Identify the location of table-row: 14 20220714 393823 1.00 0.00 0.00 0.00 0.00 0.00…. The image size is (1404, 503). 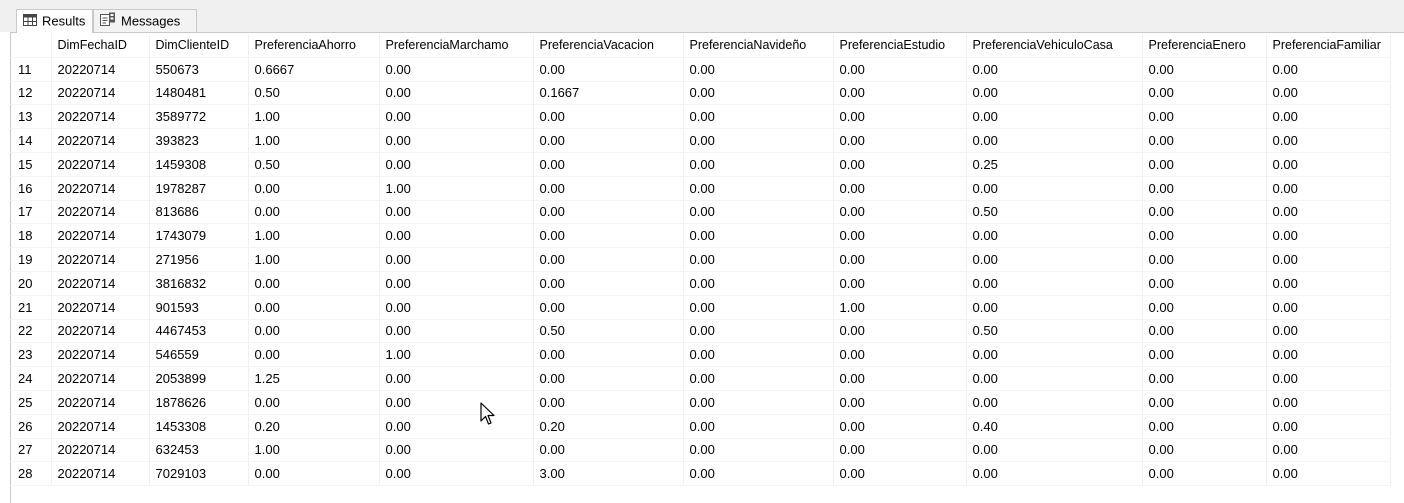
(700, 140).